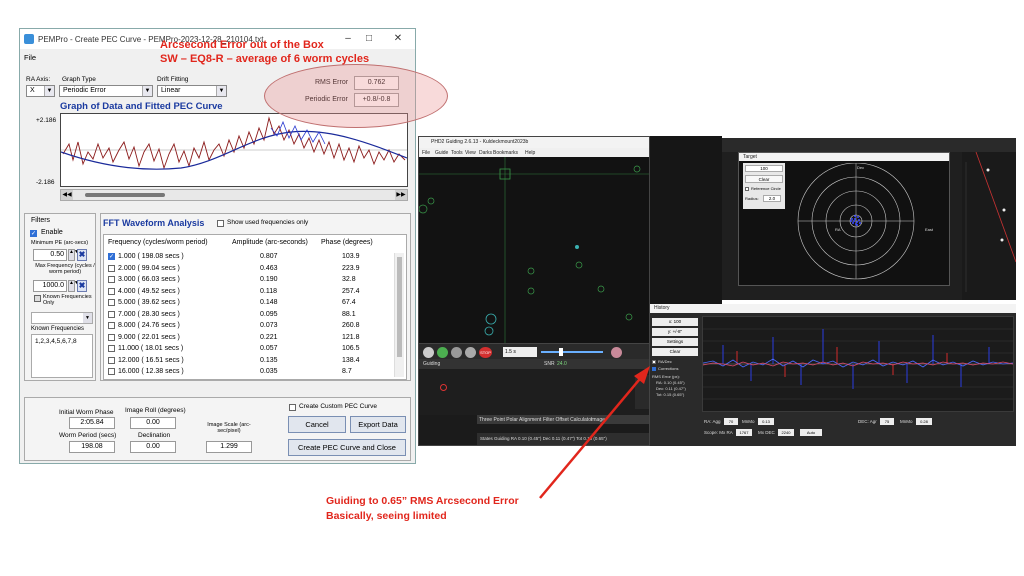 This screenshot has width=1024, height=576. Describe the element at coordinates (50, 286) in the screenshot. I see `max-freq-input: 1000.0` at that location.